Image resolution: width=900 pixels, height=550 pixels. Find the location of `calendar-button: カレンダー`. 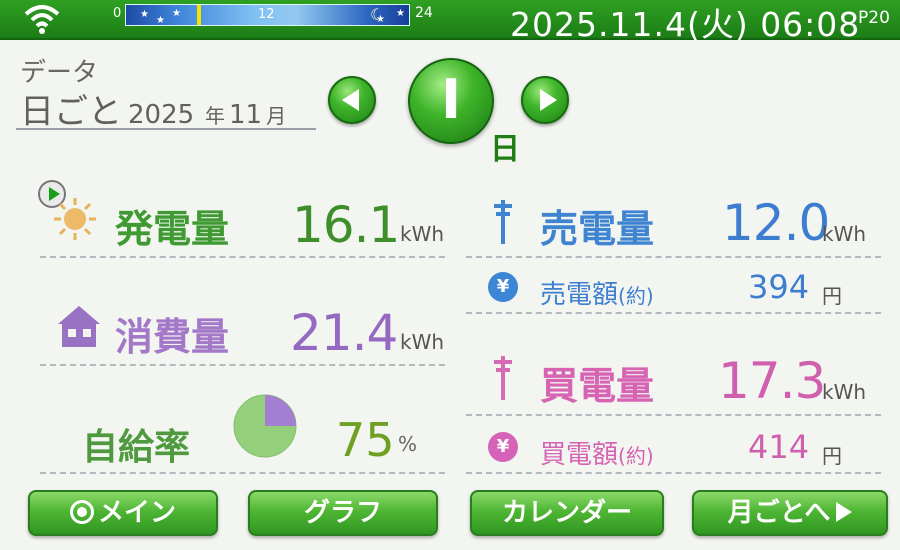

calendar-button: カレンダー is located at coordinates (567, 513).